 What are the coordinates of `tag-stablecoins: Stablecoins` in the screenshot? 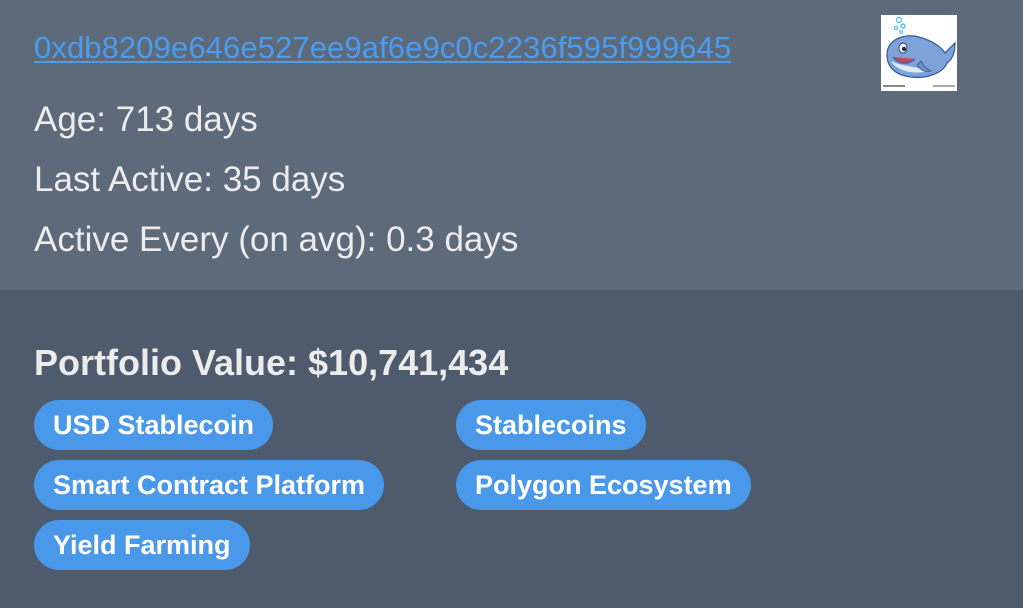 It's located at (551, 425).